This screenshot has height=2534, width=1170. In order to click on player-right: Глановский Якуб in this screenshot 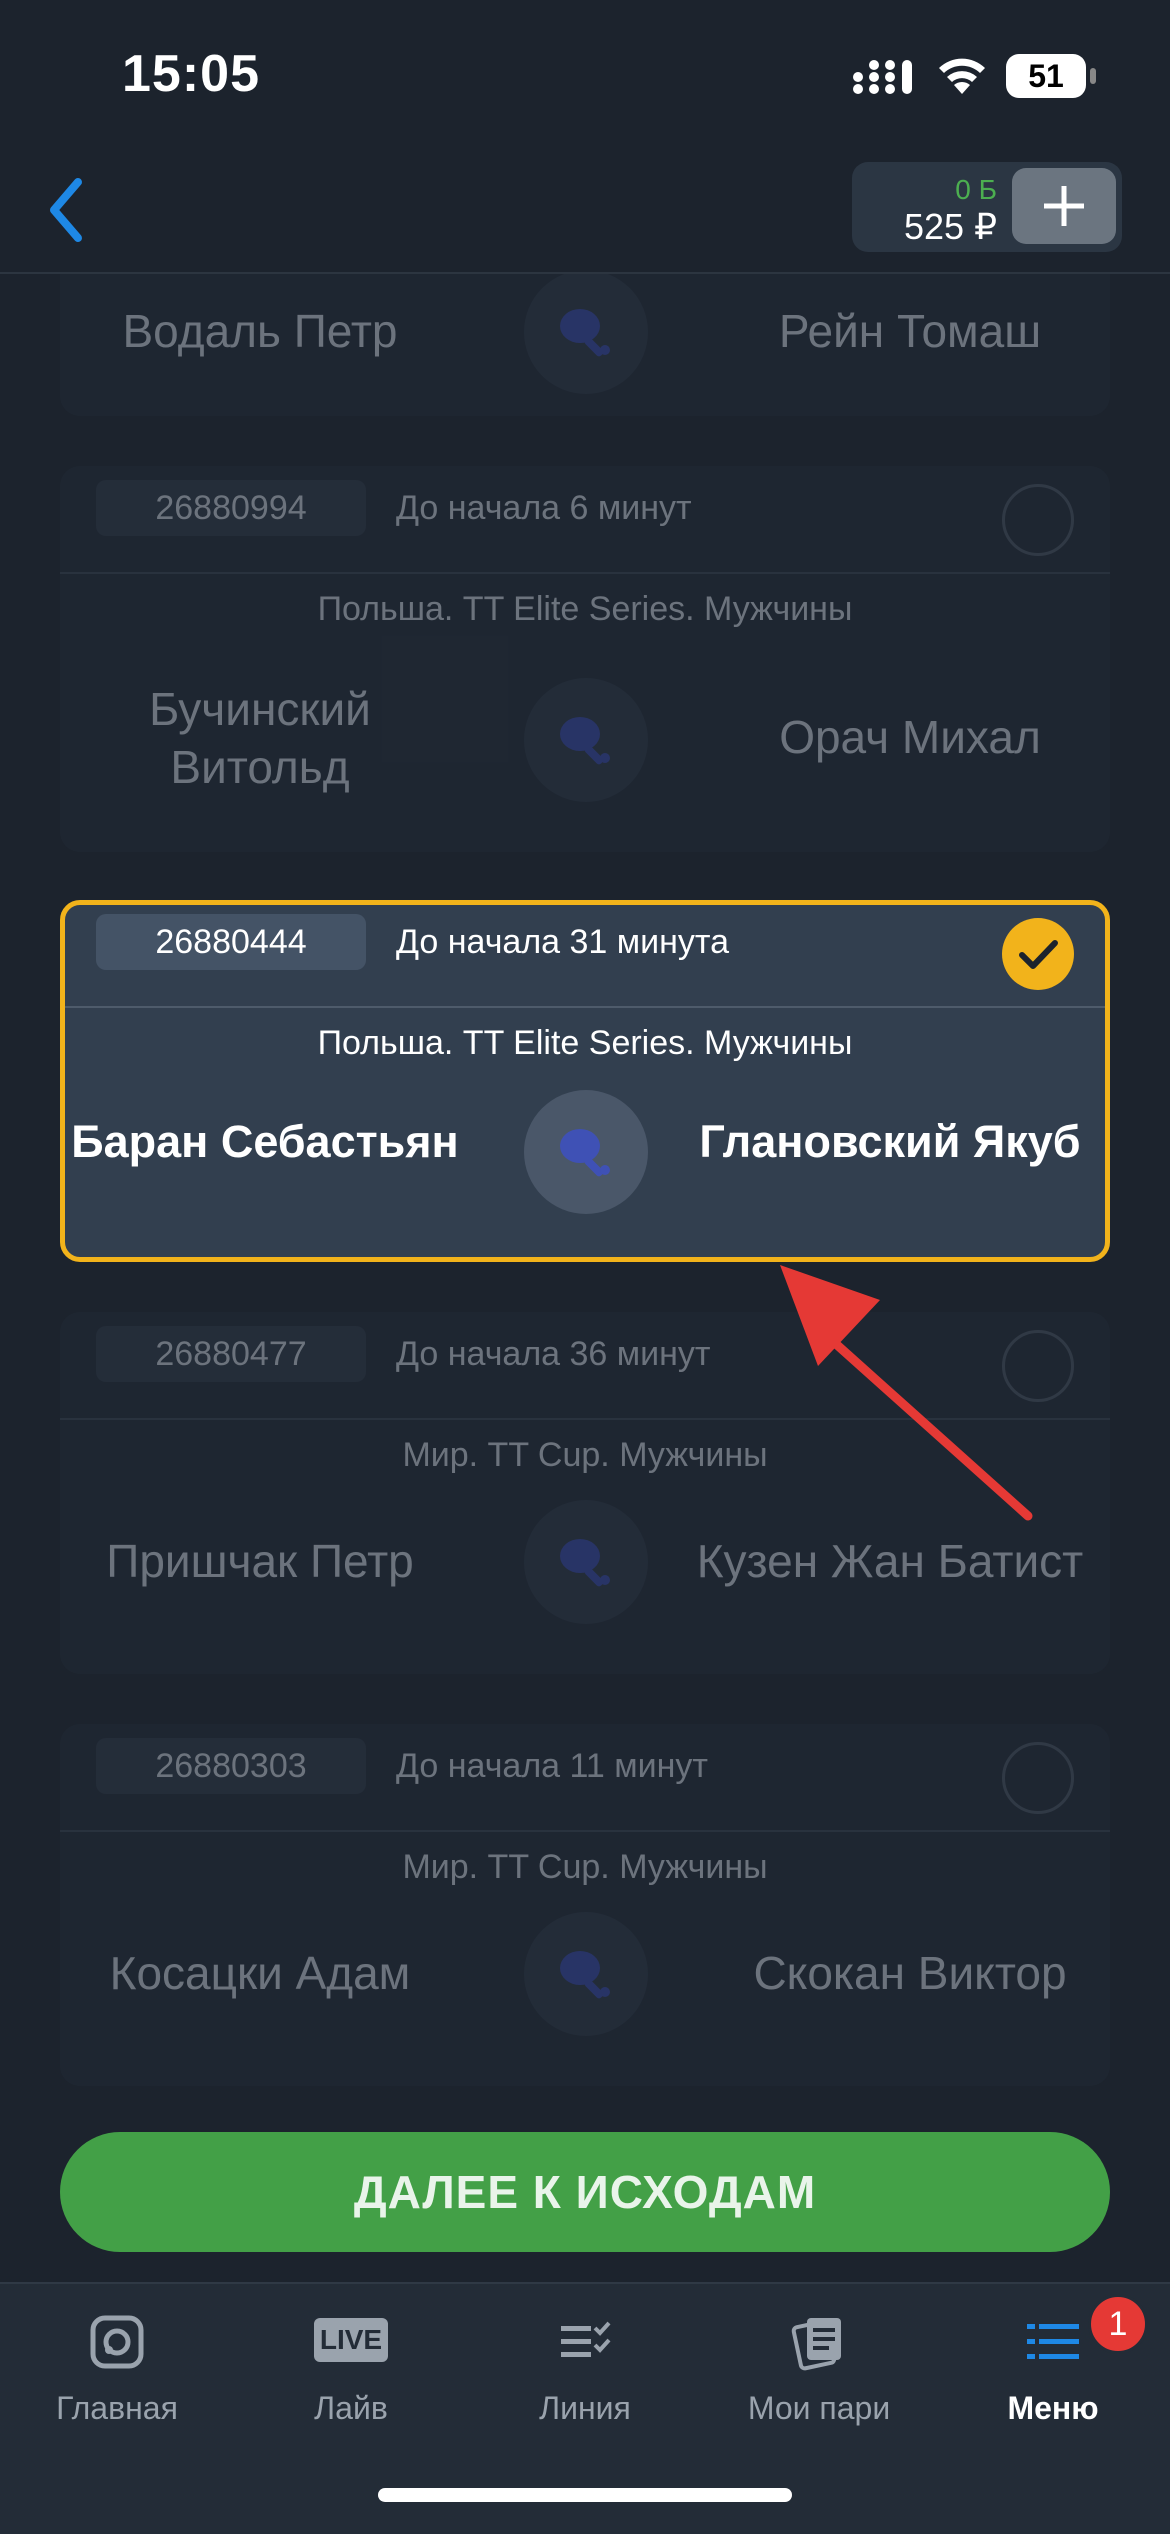, I will do `click(890, 1141)`.